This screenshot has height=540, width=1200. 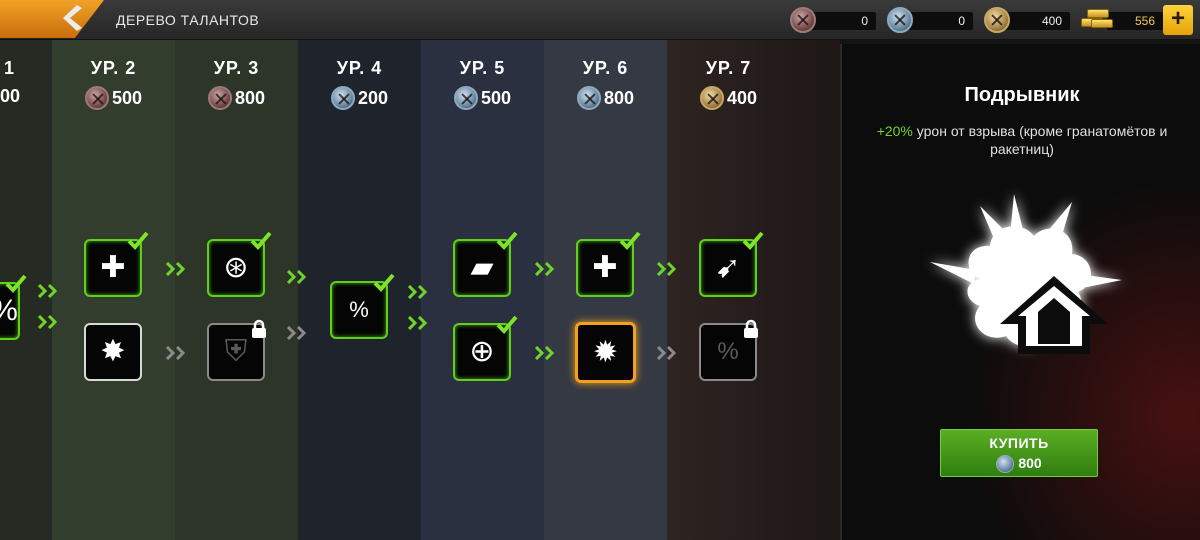 I want to click on heart-percent-locked-icon: %, so click(x=728, y=351).